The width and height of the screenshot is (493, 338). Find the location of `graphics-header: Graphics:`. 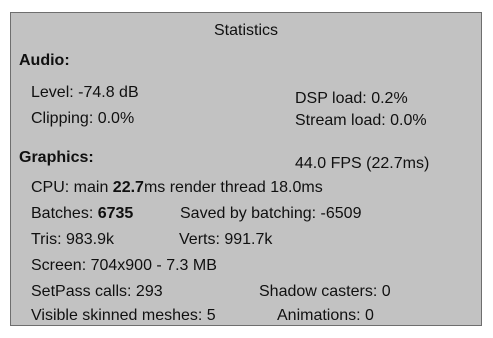

graphics-header: Graphics: is located at coordinates (56, 157).